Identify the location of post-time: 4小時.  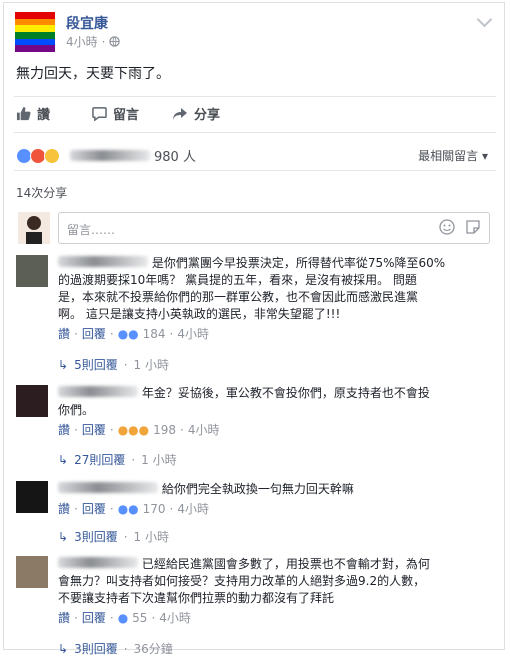
(82, 41).